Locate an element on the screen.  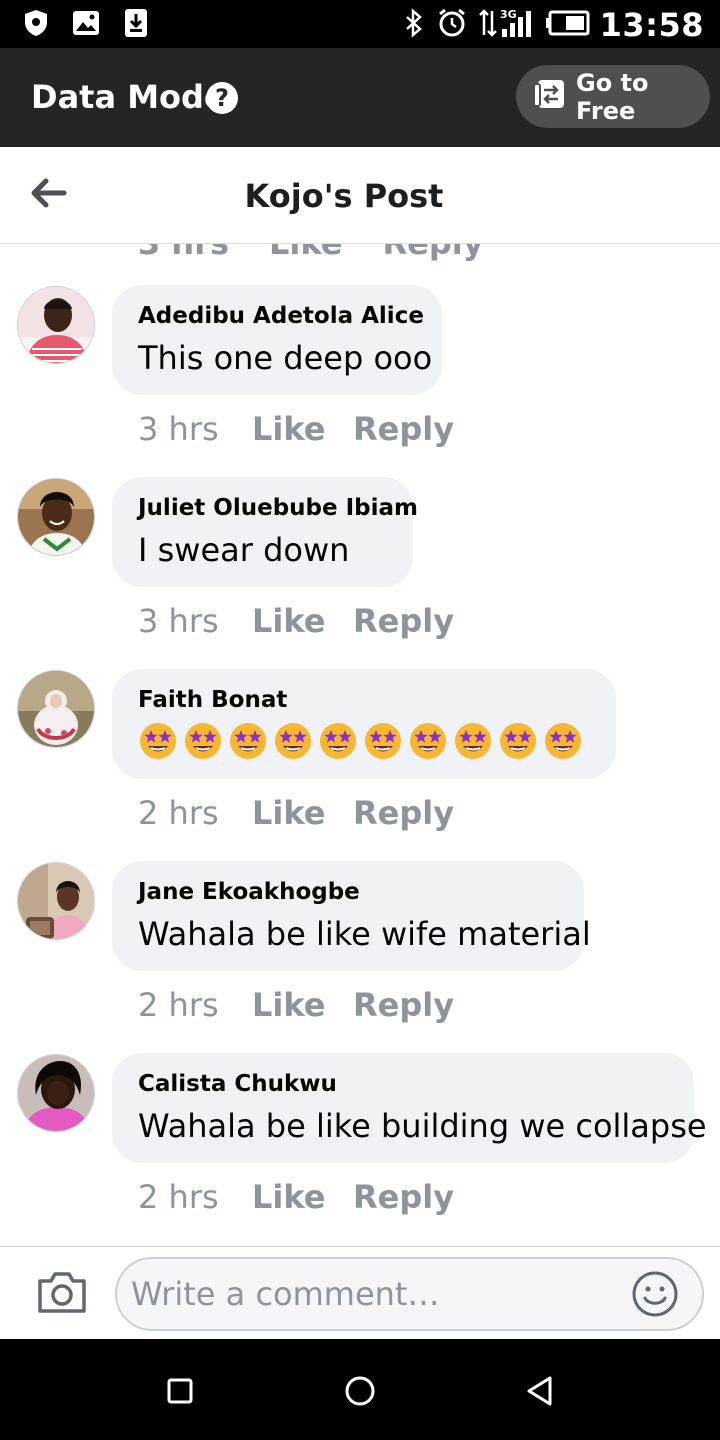
network-3g-icon: 3G is located at coordinates (507, 25).